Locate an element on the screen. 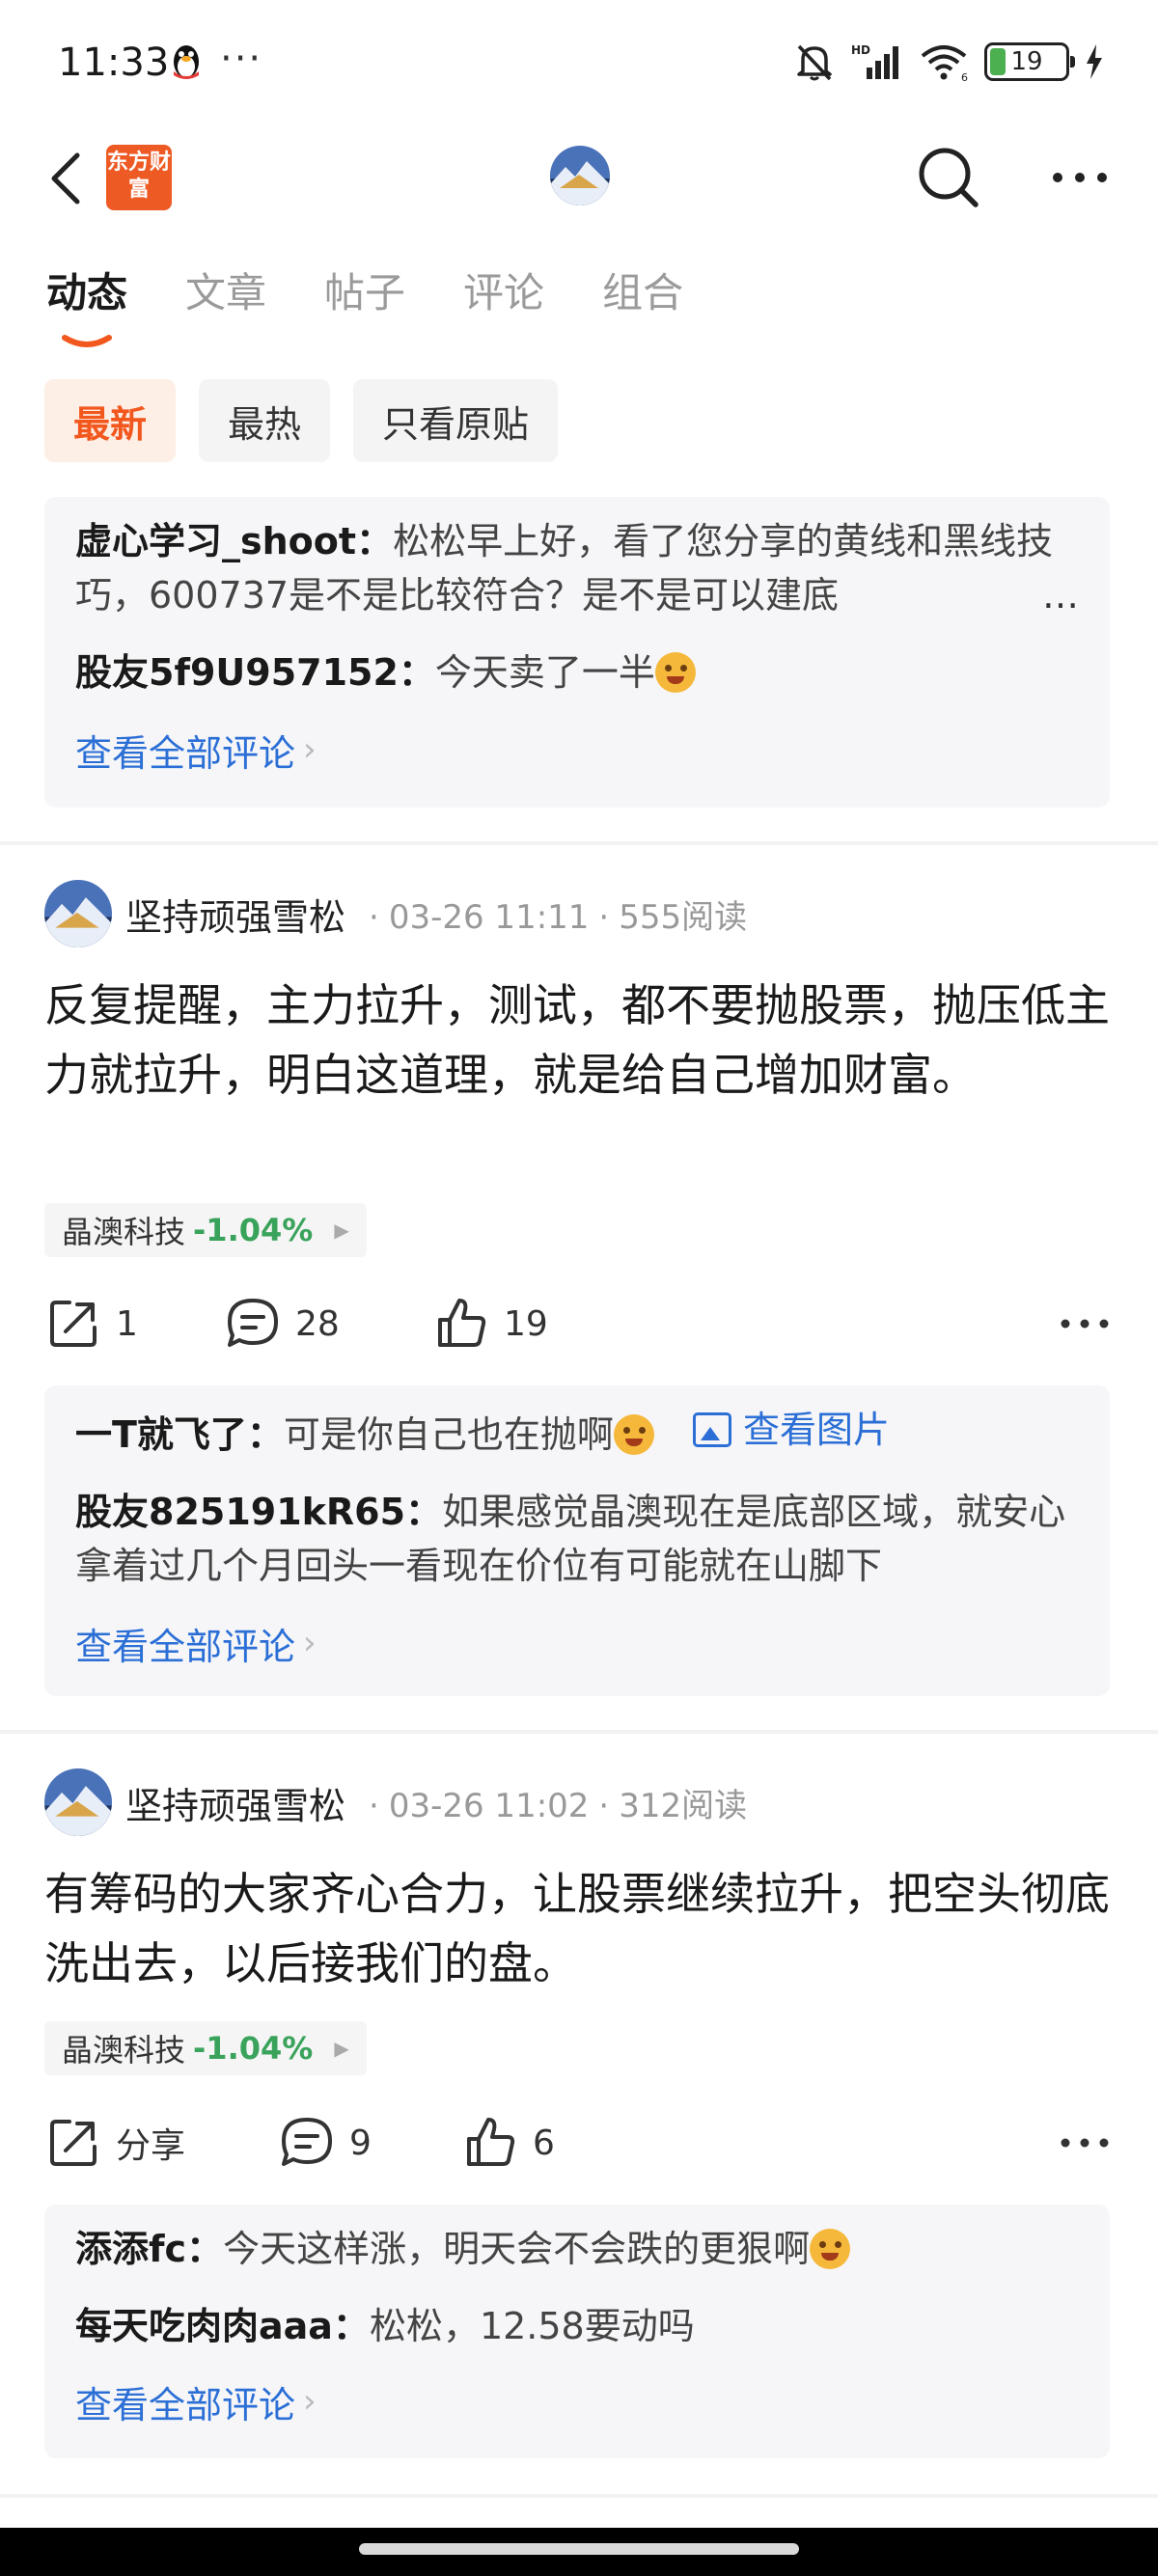 The width and height of the screenshot is (1158, 2576). tab-portfolio: 组合 is located at coordinates (642, 294).